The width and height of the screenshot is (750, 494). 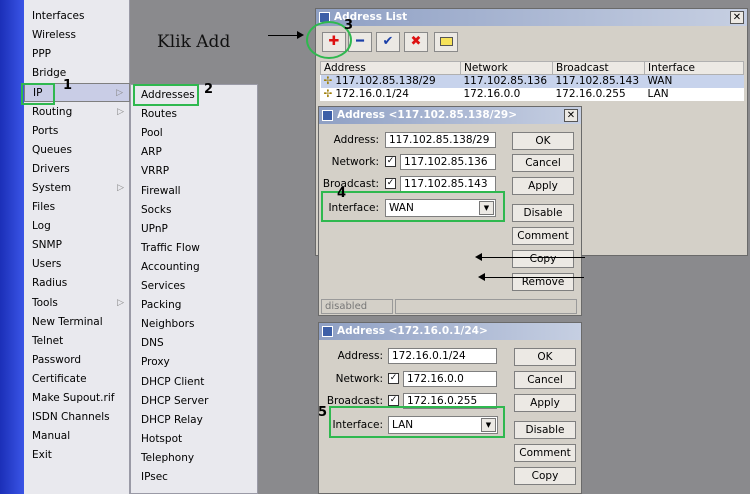 What do you see at coordinates (77, 226) in the screenshot?
I see `menu-item-log: Log` at bounding box center [77, 226].